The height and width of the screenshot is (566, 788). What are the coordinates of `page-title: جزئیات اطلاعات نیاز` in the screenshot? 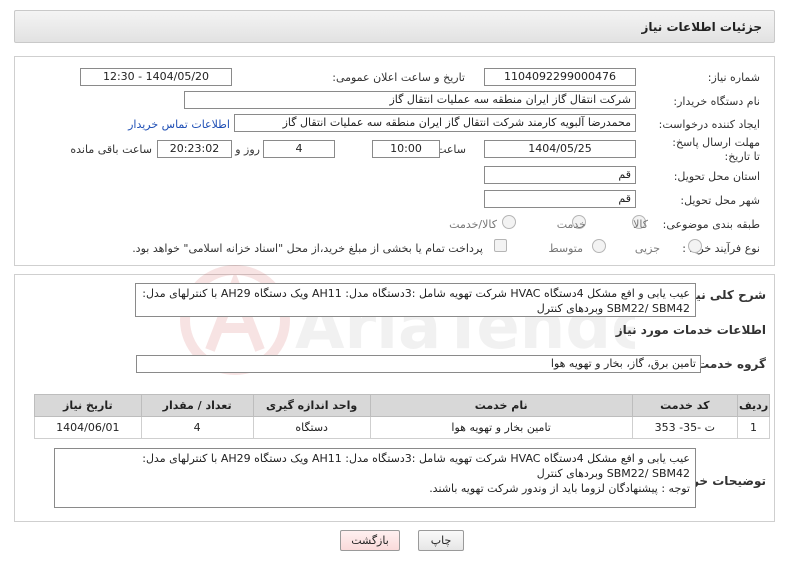 It's located at (701, 27).